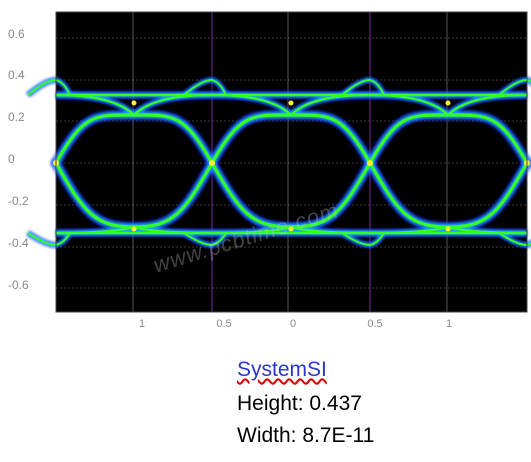 The width and height of the screenshot is (531, 462). Describe the element at coordinates (18, 201) in the screenshot. I see `y-tick-label: -0.2` at that location.